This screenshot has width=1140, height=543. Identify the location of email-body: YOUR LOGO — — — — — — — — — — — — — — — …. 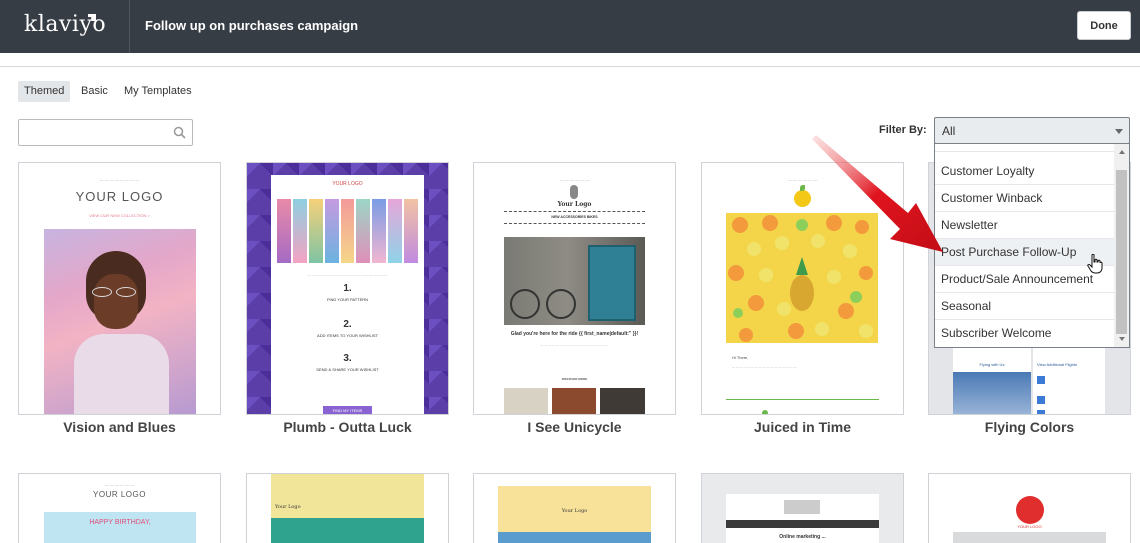
(347, 294).